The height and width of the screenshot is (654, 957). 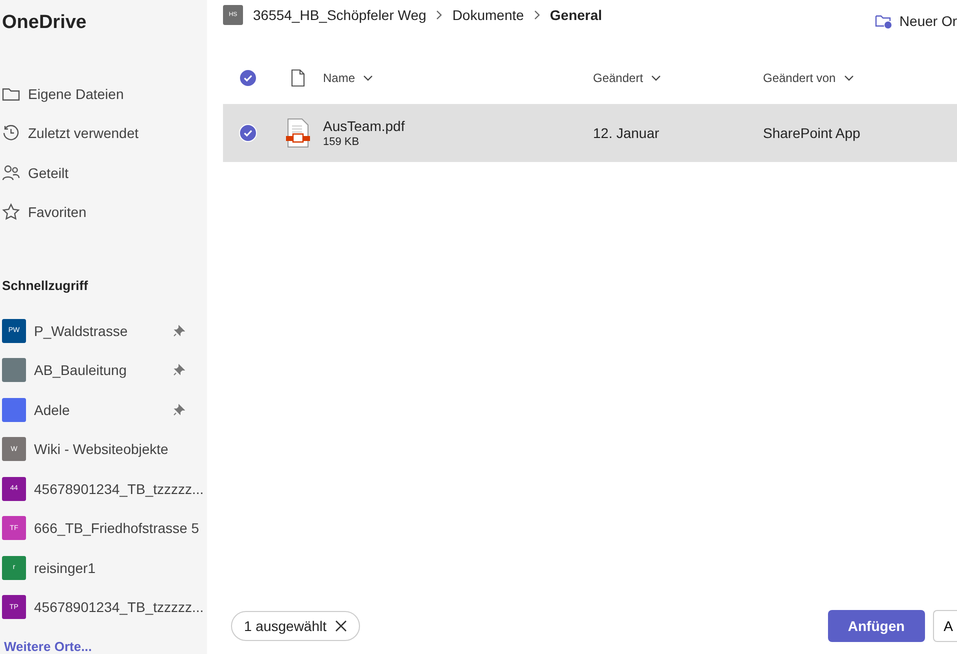 I want to click on nav-label: Geteilt, so click(x=48, y=172).